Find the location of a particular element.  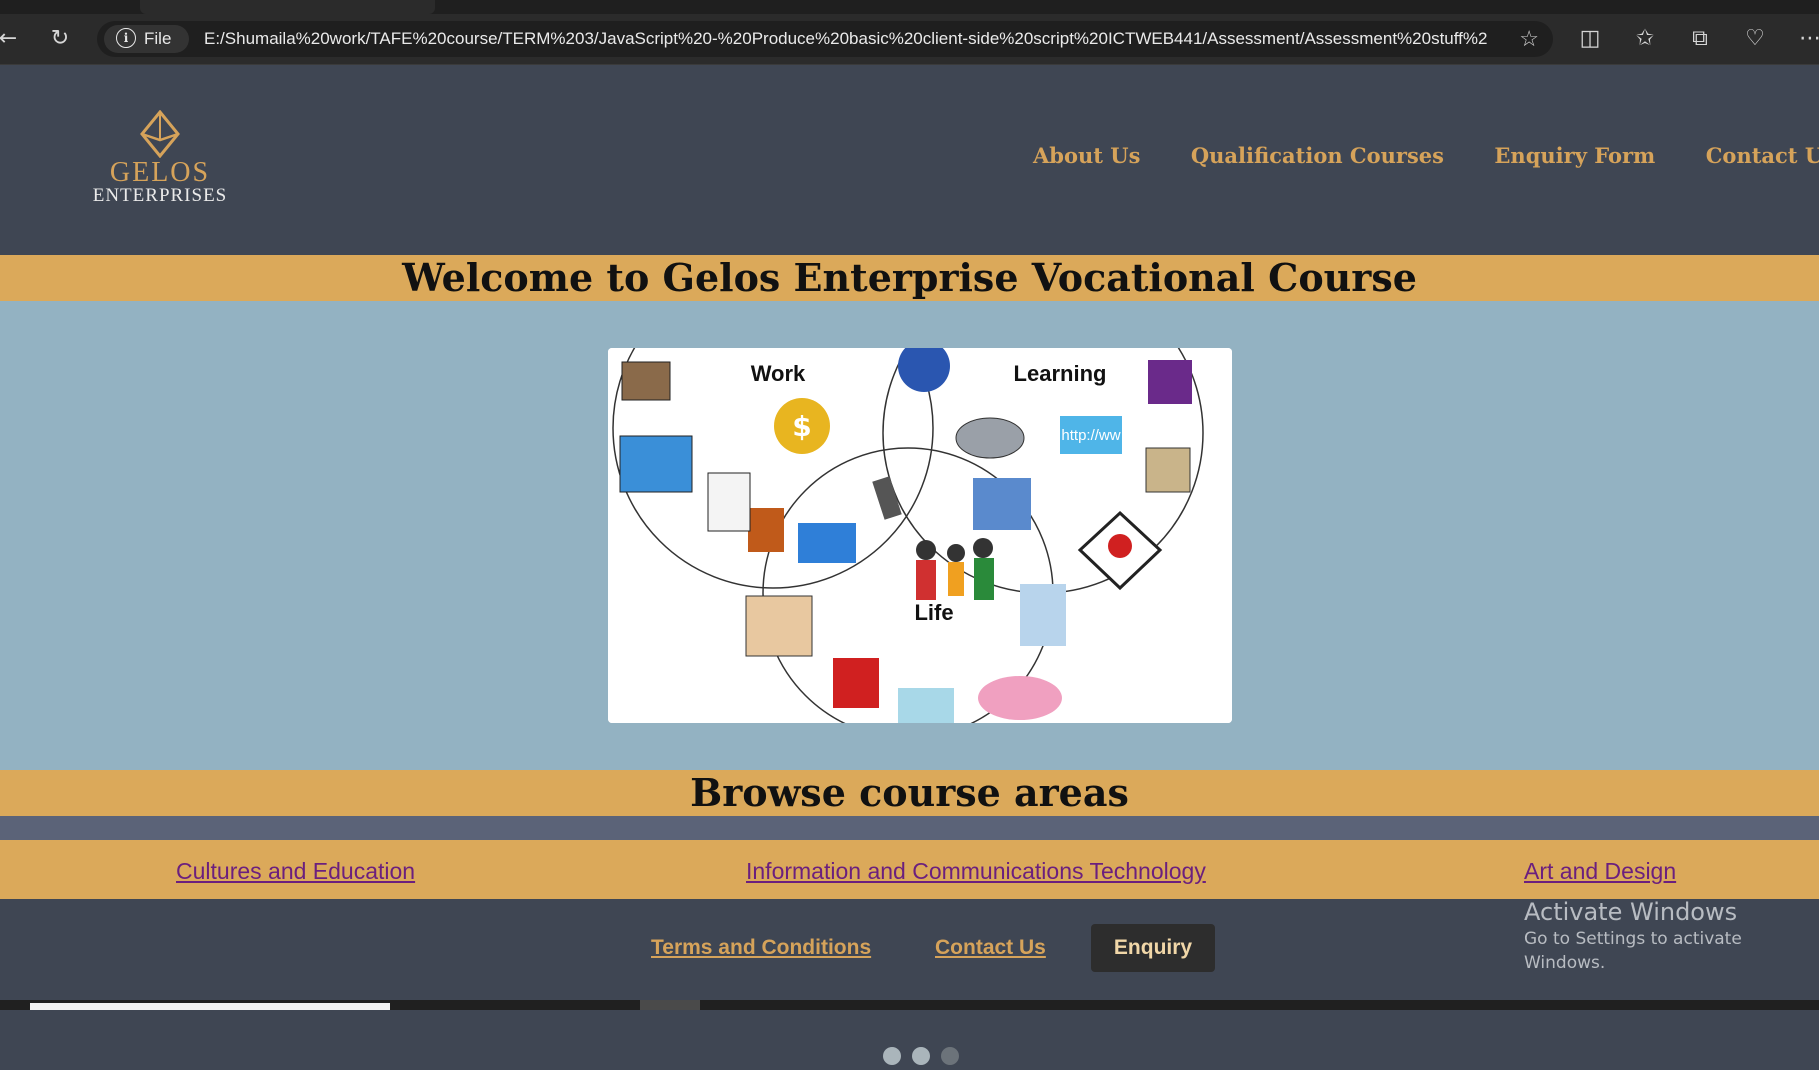

taskbar-app is located at coordinates (670, 1005).